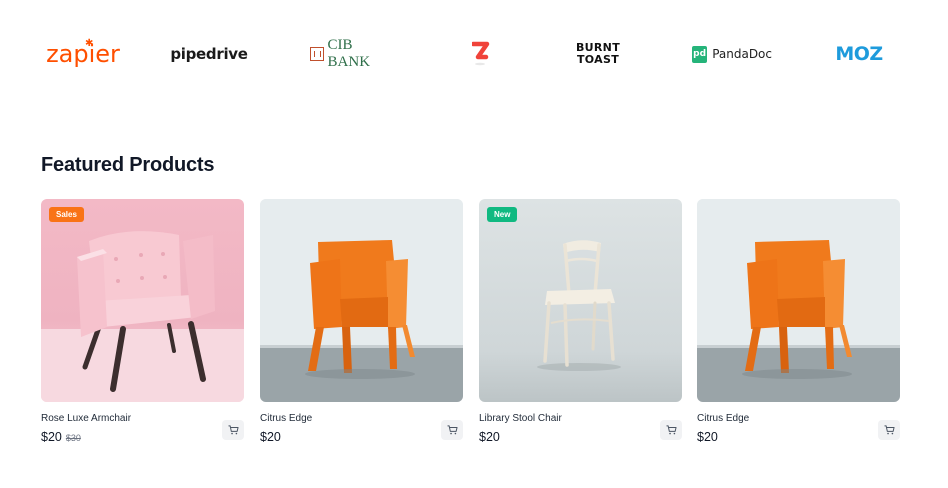 Image resolution: width=948 pixels, height=488 pixels. What do you see at coordinates (89, 43) in the screenshot?
I see `zapier-asterisk-icon: ✱` at bounding box center [89, 43].